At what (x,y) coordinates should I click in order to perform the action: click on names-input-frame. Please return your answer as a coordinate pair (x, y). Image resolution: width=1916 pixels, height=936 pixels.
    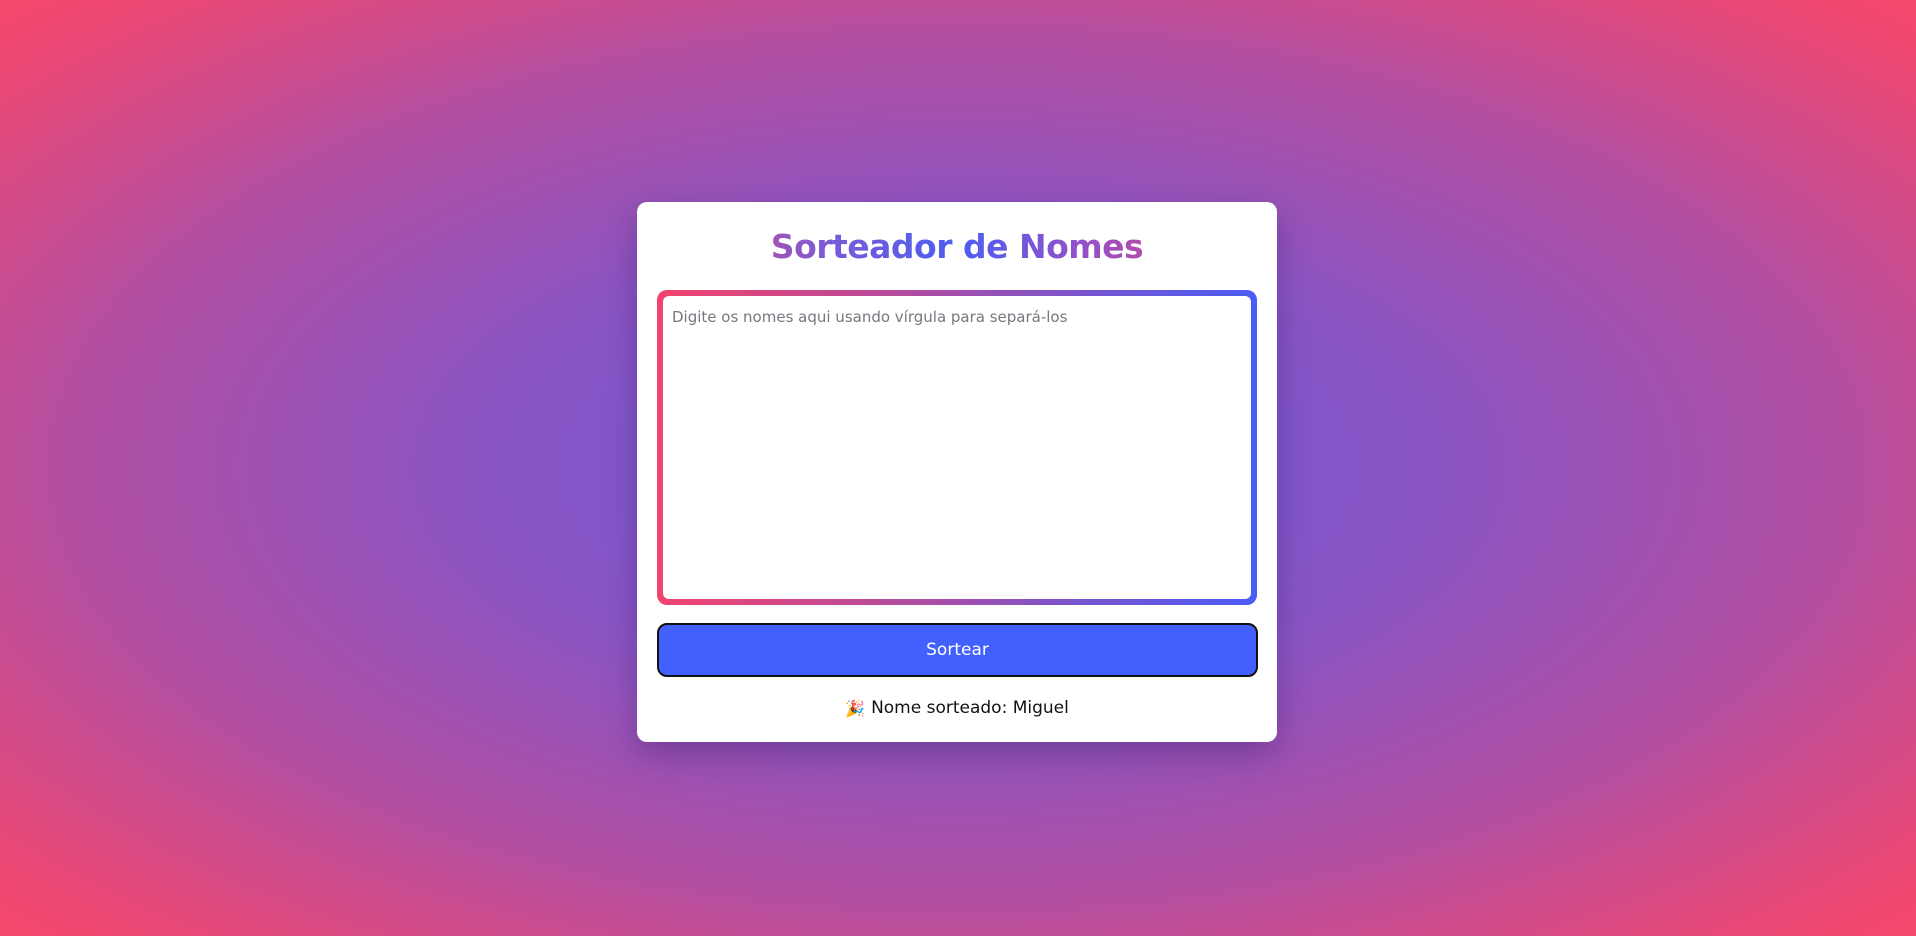
    Looking at the image, I should click on (957, 447).